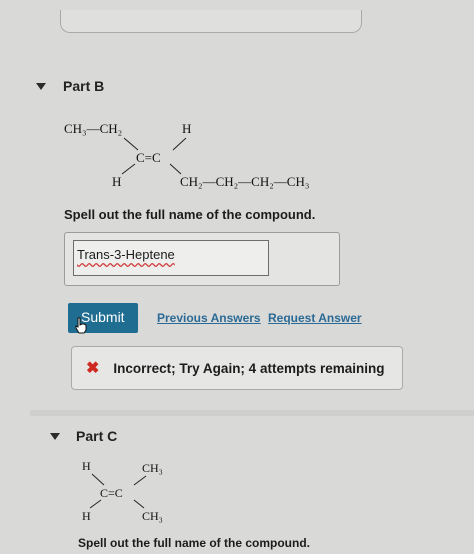  What do you see at coordinates (152, 516) in the screenshot?
I see `part-c-substituent-bottom-right: CH₃` at bounding box center [152, 516].